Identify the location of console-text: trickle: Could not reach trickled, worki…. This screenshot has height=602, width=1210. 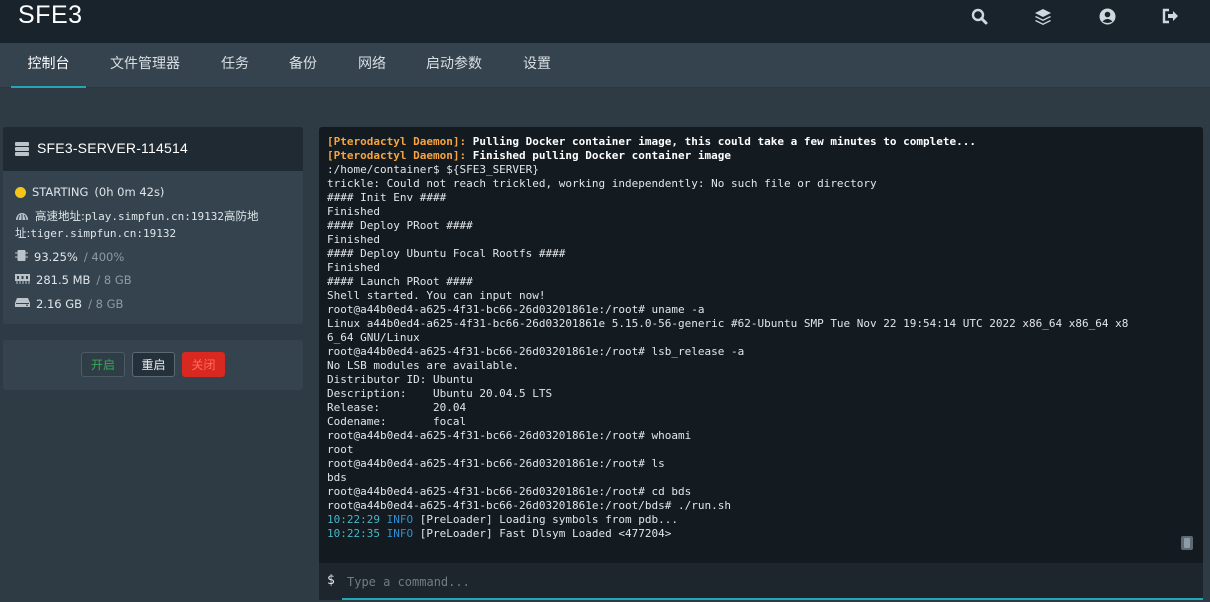
(602, 183).